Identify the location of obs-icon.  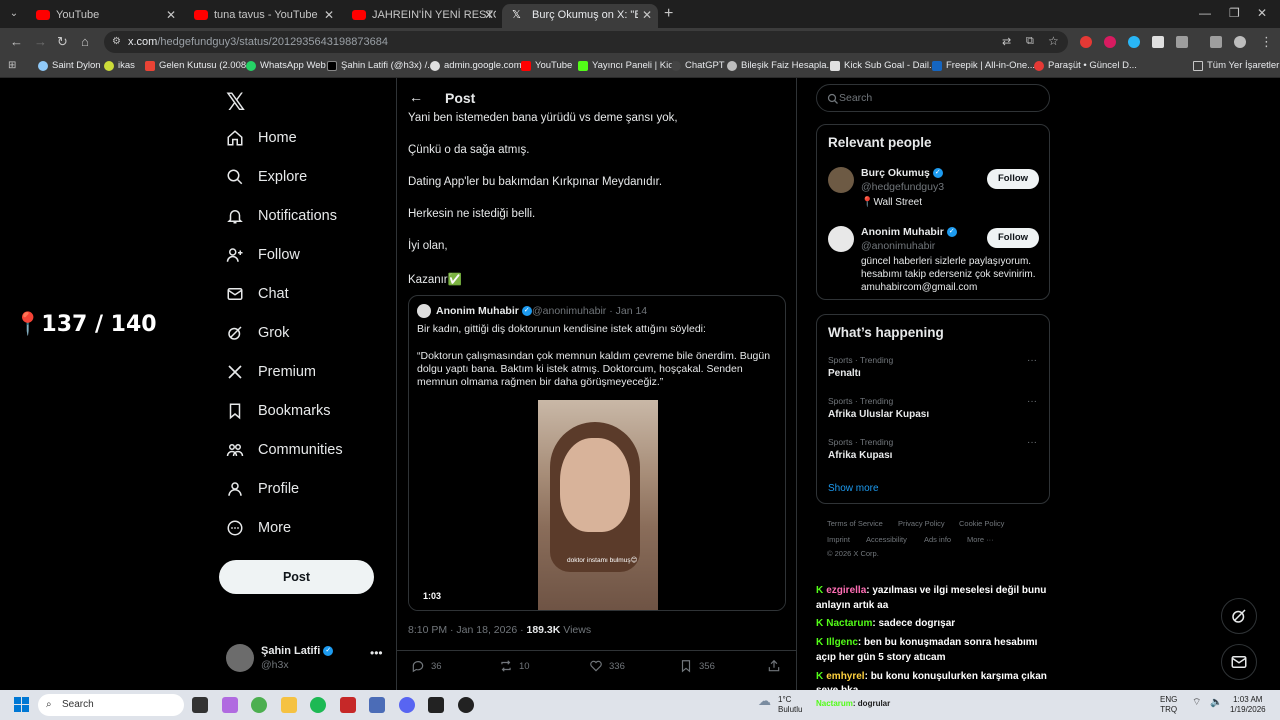
(466, 705).